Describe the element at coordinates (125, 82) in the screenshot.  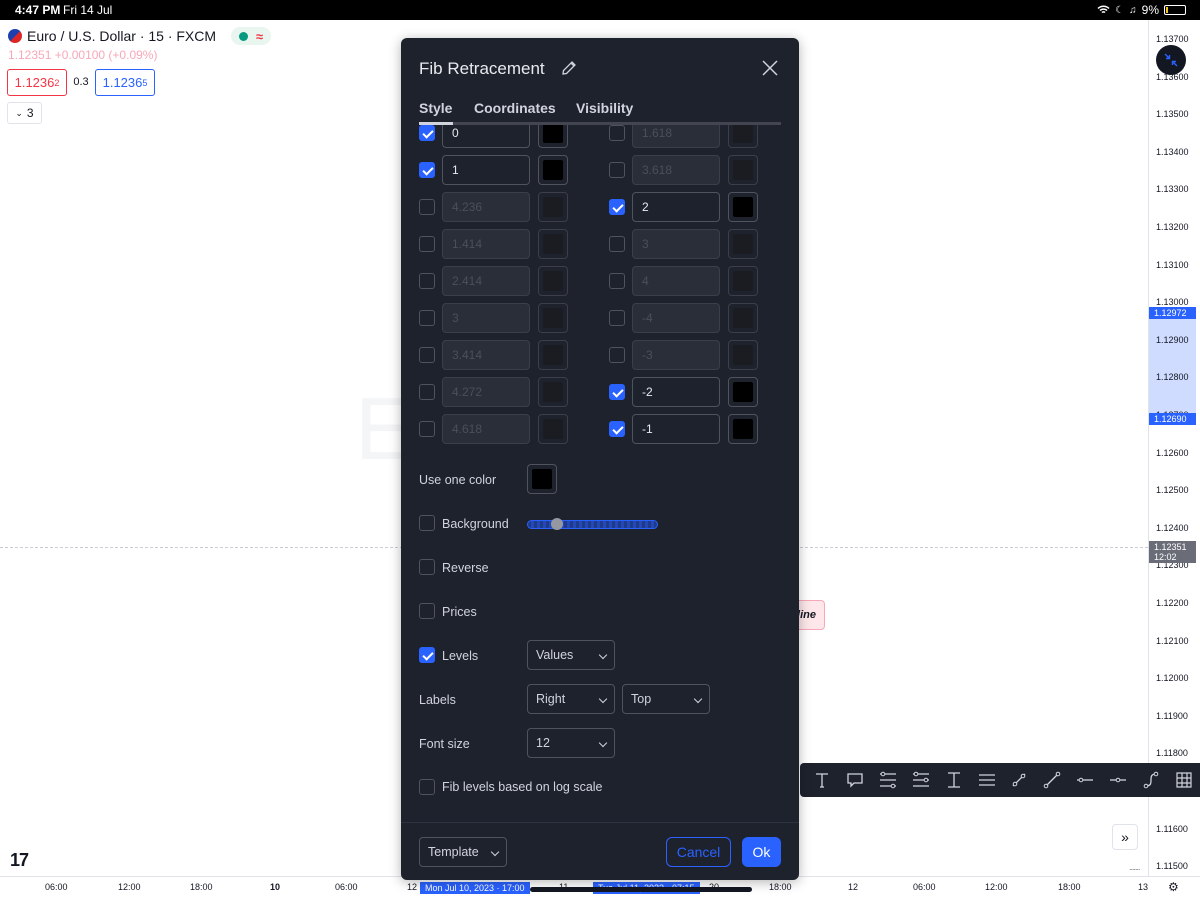
I see `buy-button: 1.1236 5` at that location.